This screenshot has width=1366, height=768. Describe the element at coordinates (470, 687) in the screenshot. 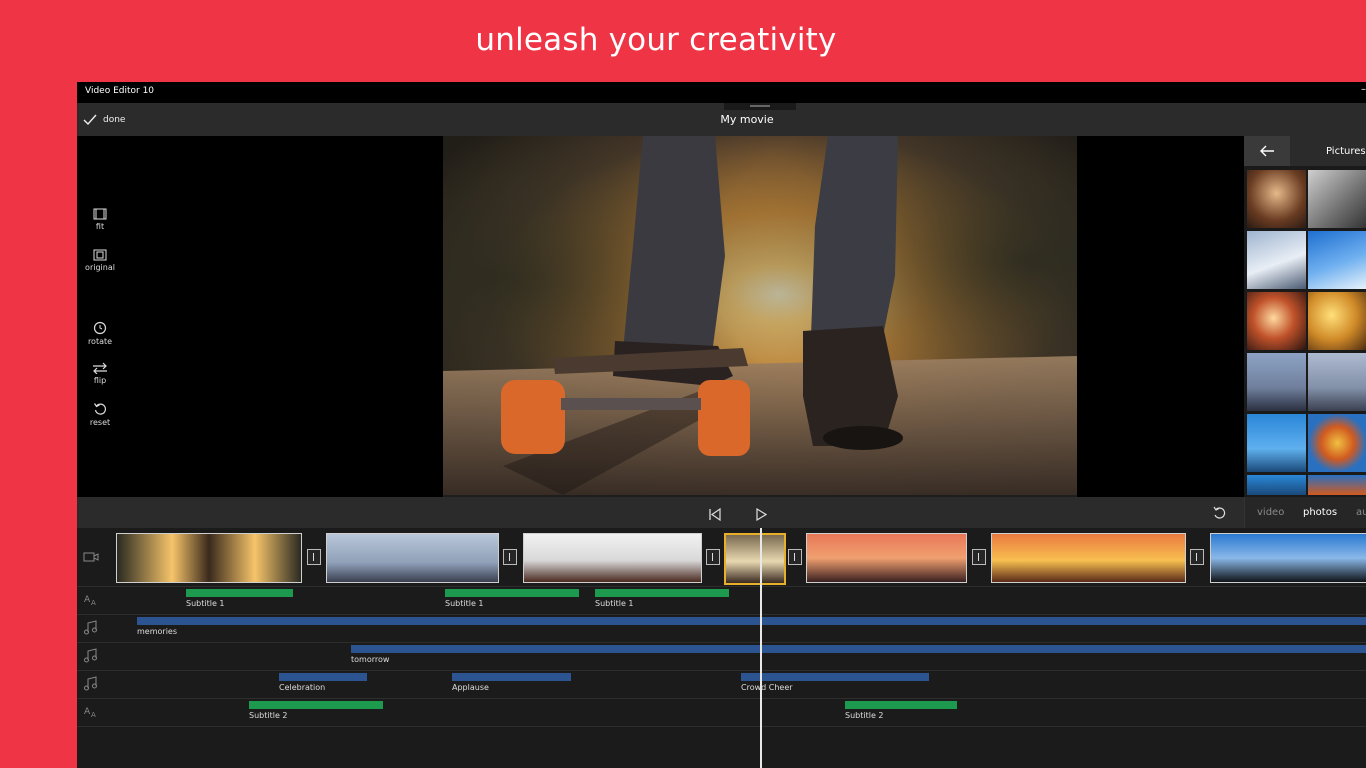

I see `sound-effect-label: Applause` at that location.